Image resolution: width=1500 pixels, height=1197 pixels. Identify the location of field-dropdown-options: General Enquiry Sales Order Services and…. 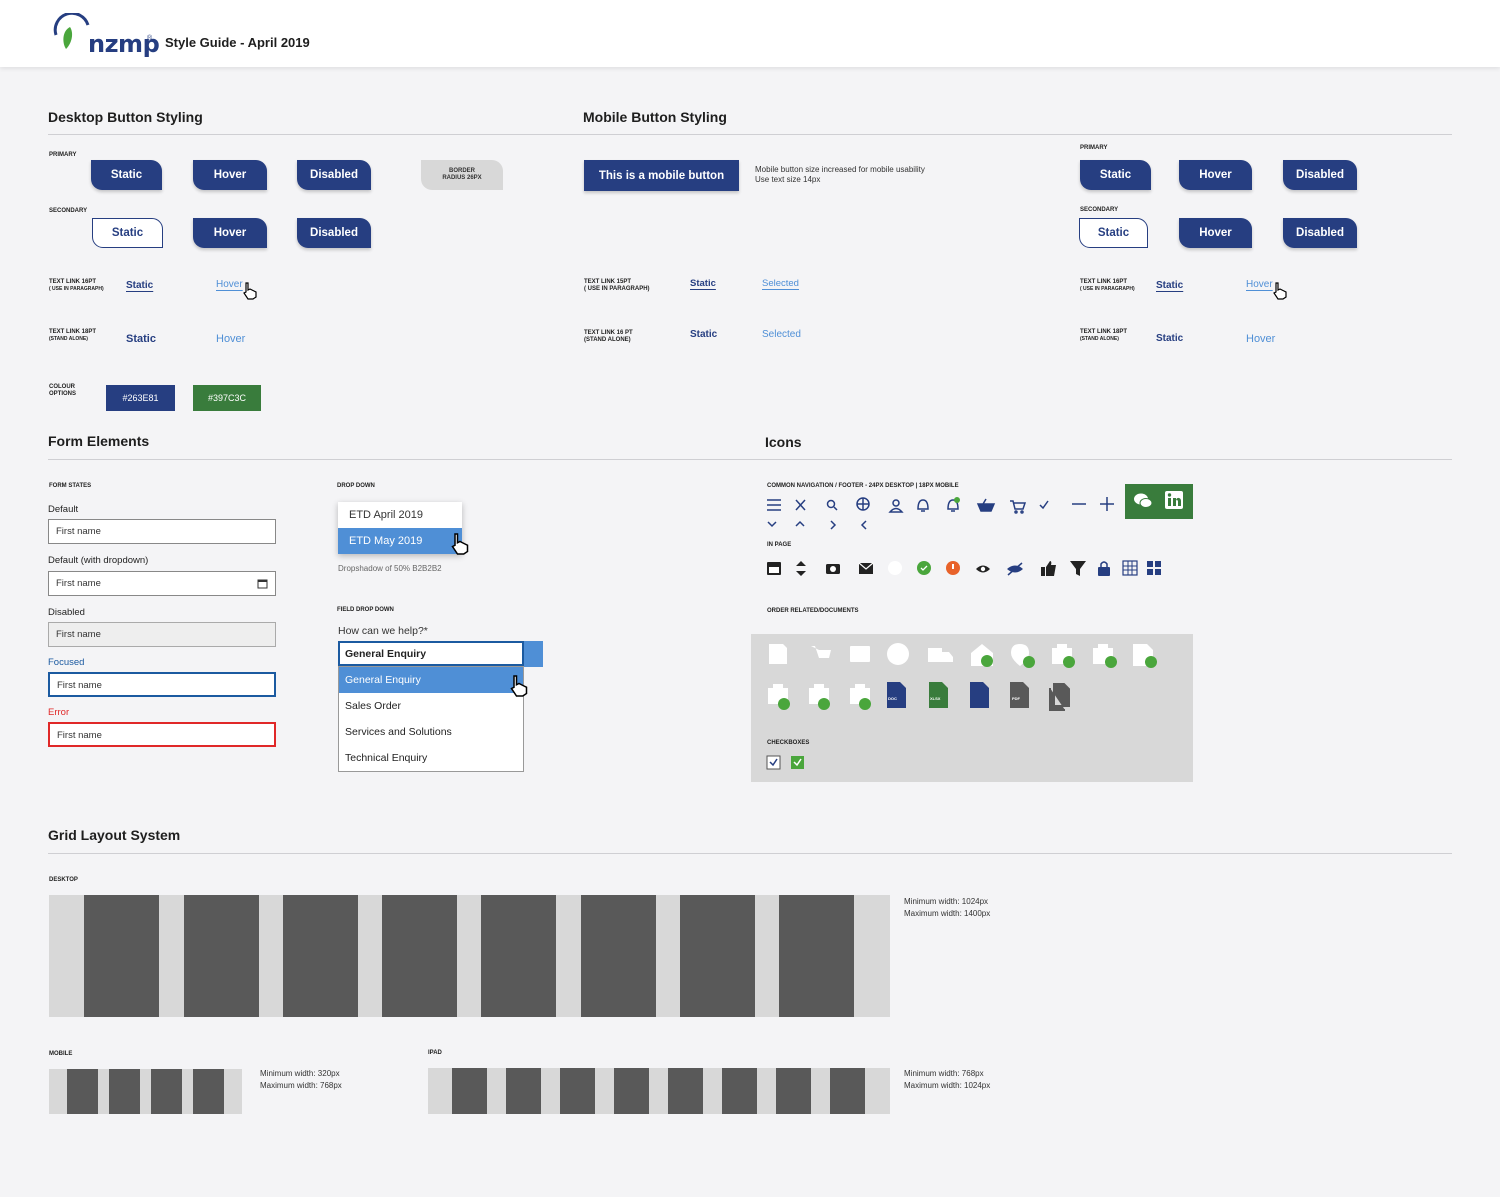
(431, 719).